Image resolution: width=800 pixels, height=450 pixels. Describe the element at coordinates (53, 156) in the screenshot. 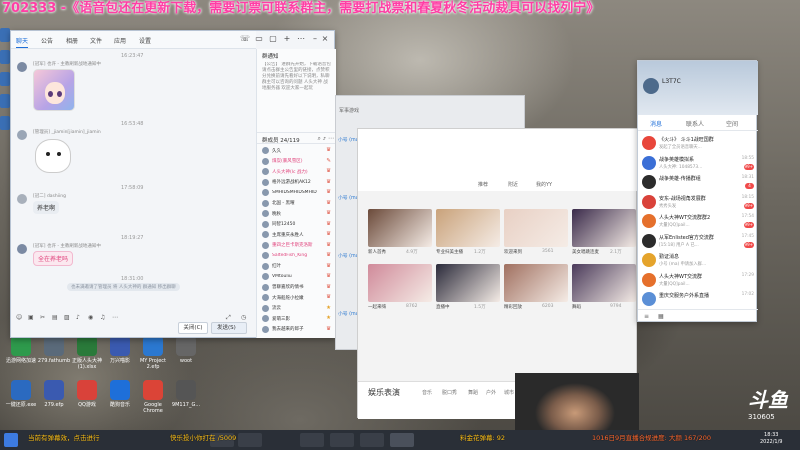

I see `bun-sticker-image` at that location.